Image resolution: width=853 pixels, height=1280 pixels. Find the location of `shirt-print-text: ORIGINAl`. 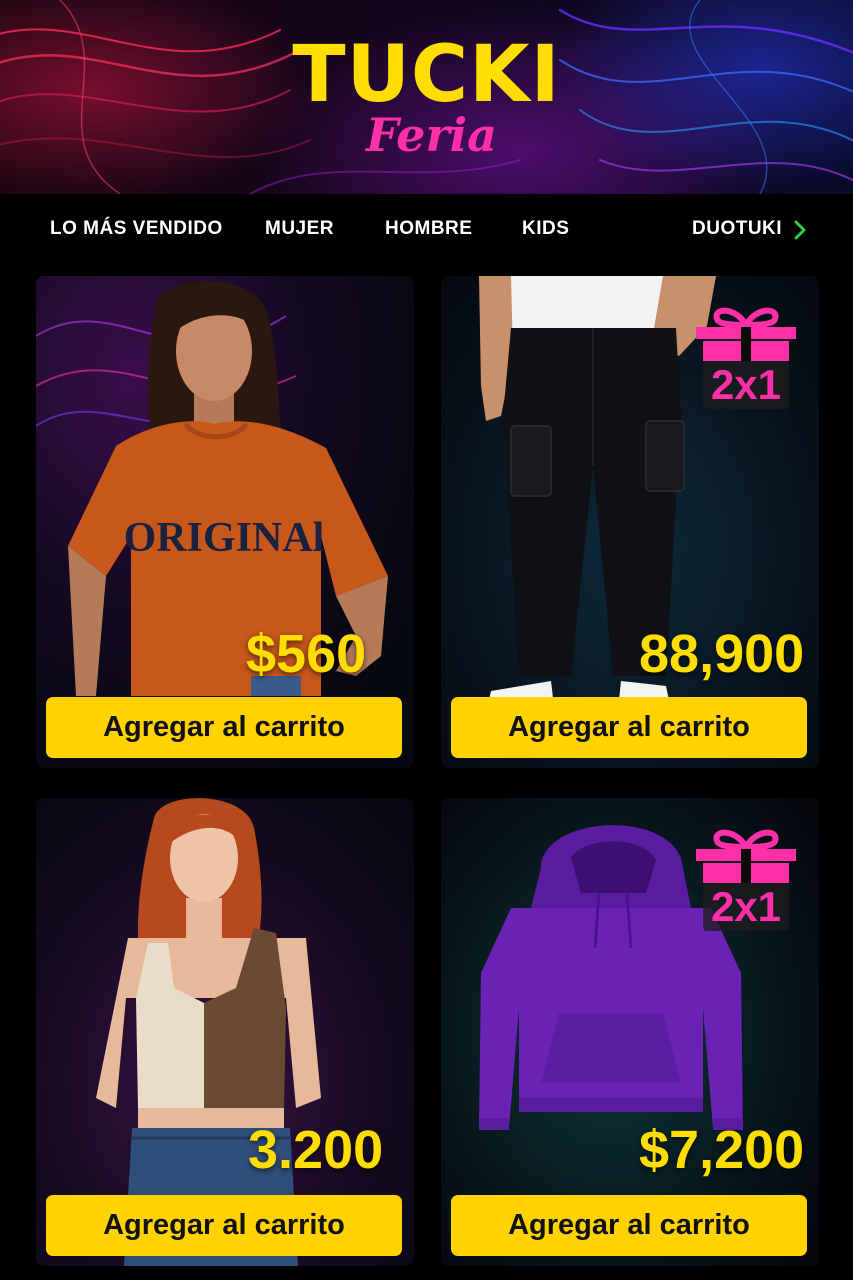

shirt-print-text: ORIGINAl is located at coordinates (224, 538).